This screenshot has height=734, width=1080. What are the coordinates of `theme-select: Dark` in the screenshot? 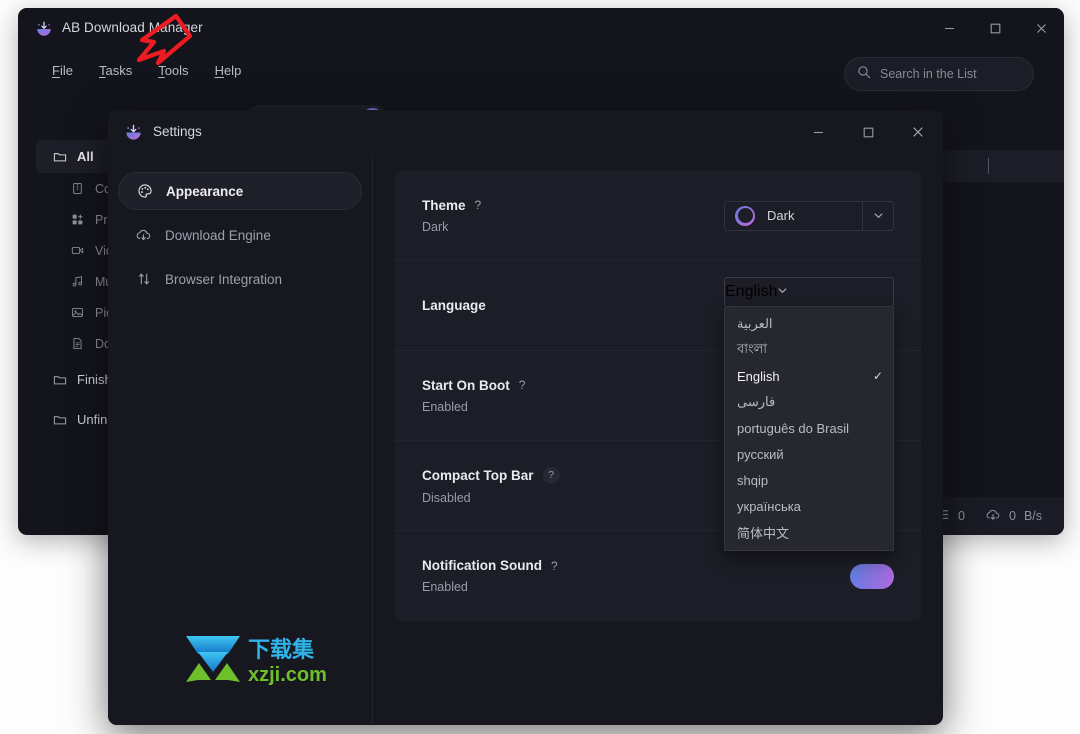 It's located at (809, 215).